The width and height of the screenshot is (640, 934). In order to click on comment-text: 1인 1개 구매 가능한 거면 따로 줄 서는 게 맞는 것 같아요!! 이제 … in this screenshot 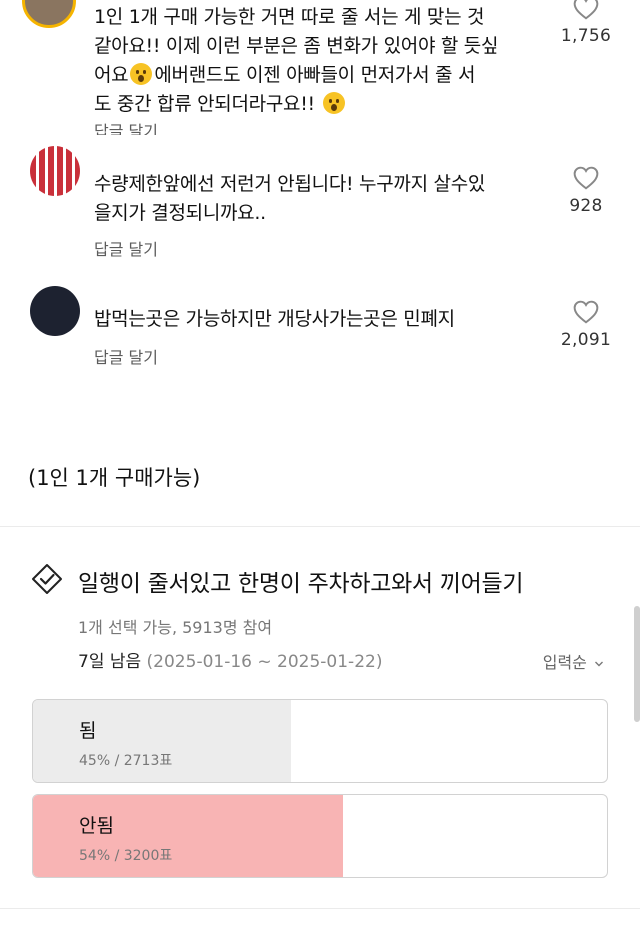, I will do `click(319, 61)`.